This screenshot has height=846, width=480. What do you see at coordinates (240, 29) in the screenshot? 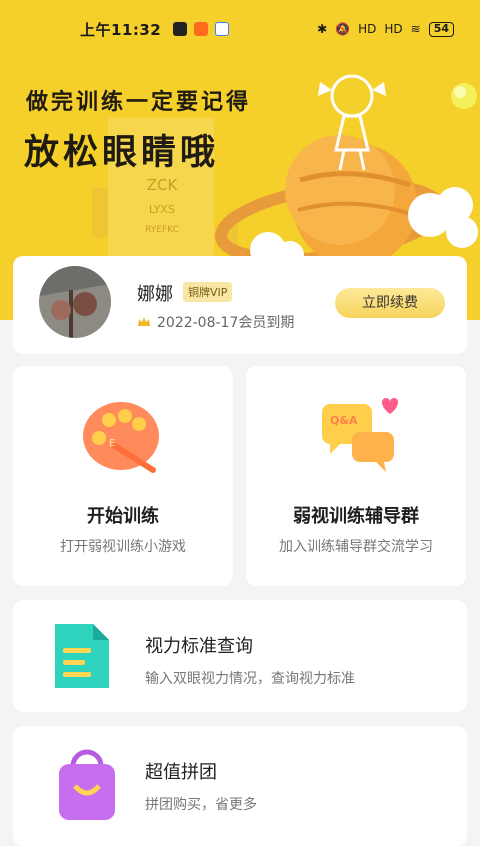
I see `status-bar: 上午11:32 ✱ 🔕 HD HD ≋ 54` at bounding box center [240, 29].